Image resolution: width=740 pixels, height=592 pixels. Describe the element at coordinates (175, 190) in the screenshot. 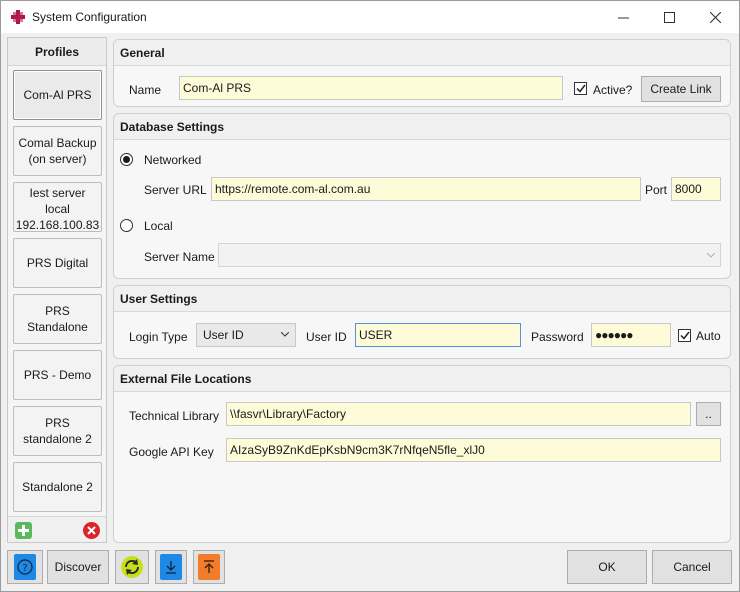

I see `server-url-label: Server URL` at that location.